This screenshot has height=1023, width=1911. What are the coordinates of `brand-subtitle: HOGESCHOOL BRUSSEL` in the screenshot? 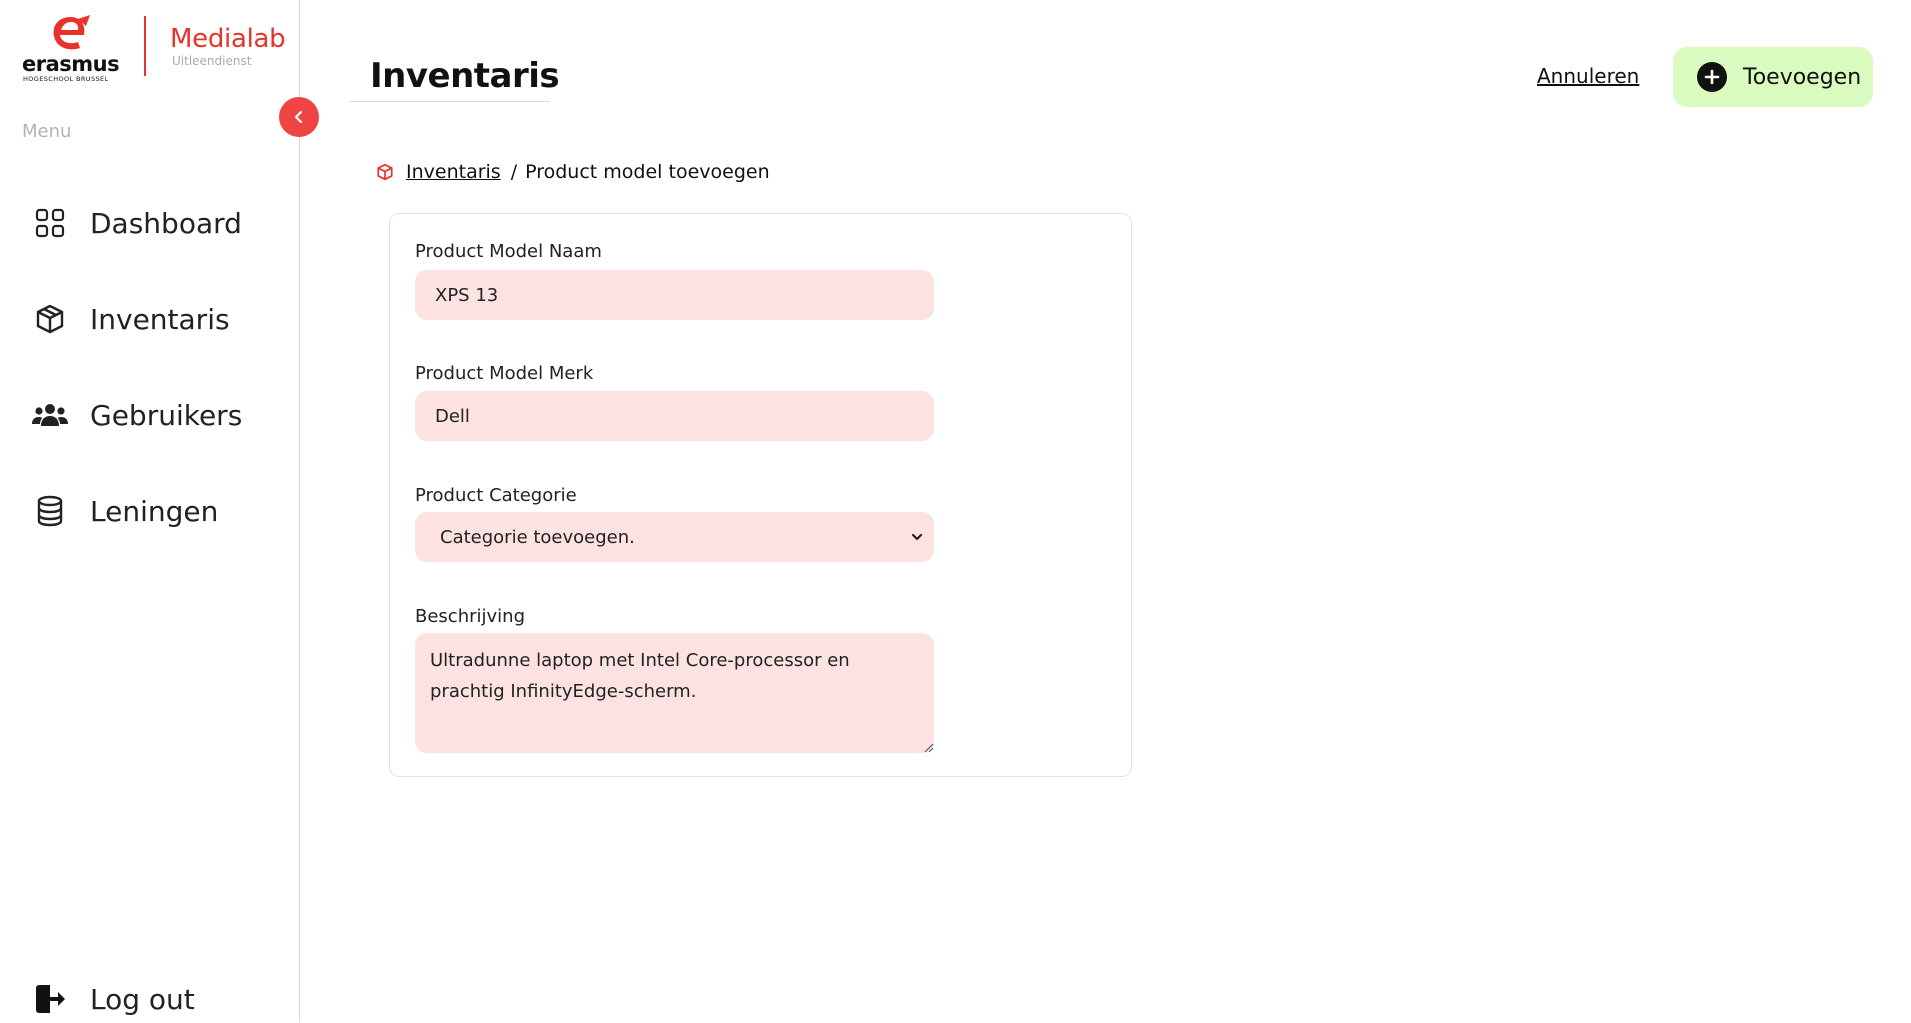 It's located at (66, 79).